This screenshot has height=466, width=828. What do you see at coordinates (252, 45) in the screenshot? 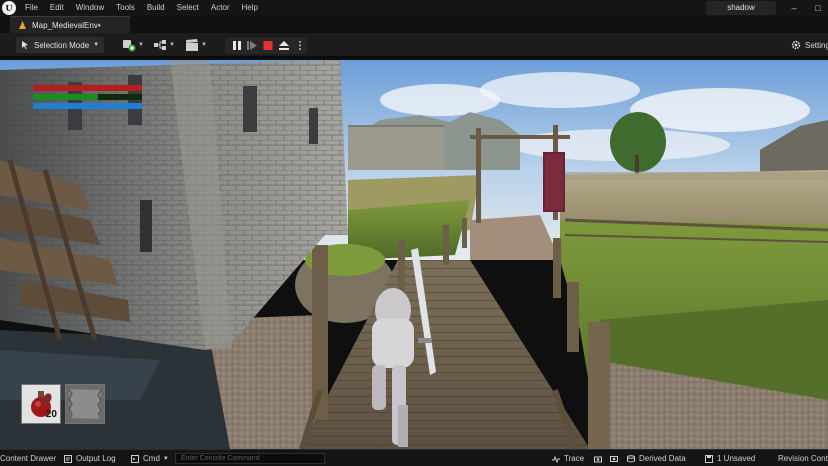
I see `frame-skip-icon` at bounding box center [252, 45].